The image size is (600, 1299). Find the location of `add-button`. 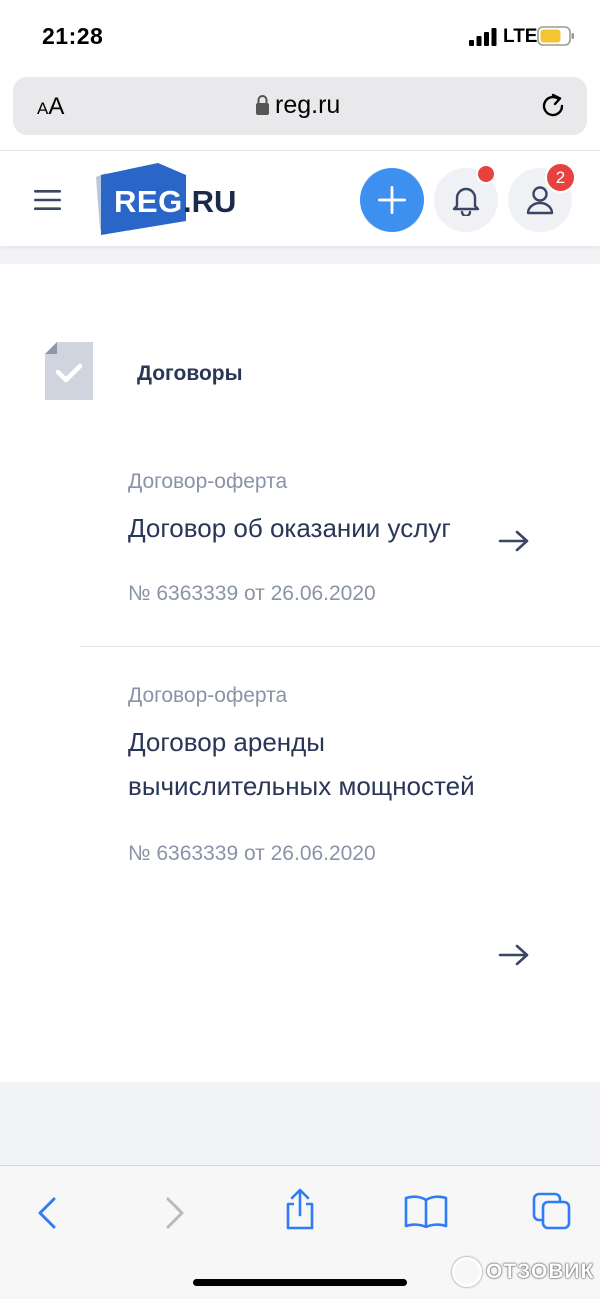

add-button is located at coordinates (392, 200).